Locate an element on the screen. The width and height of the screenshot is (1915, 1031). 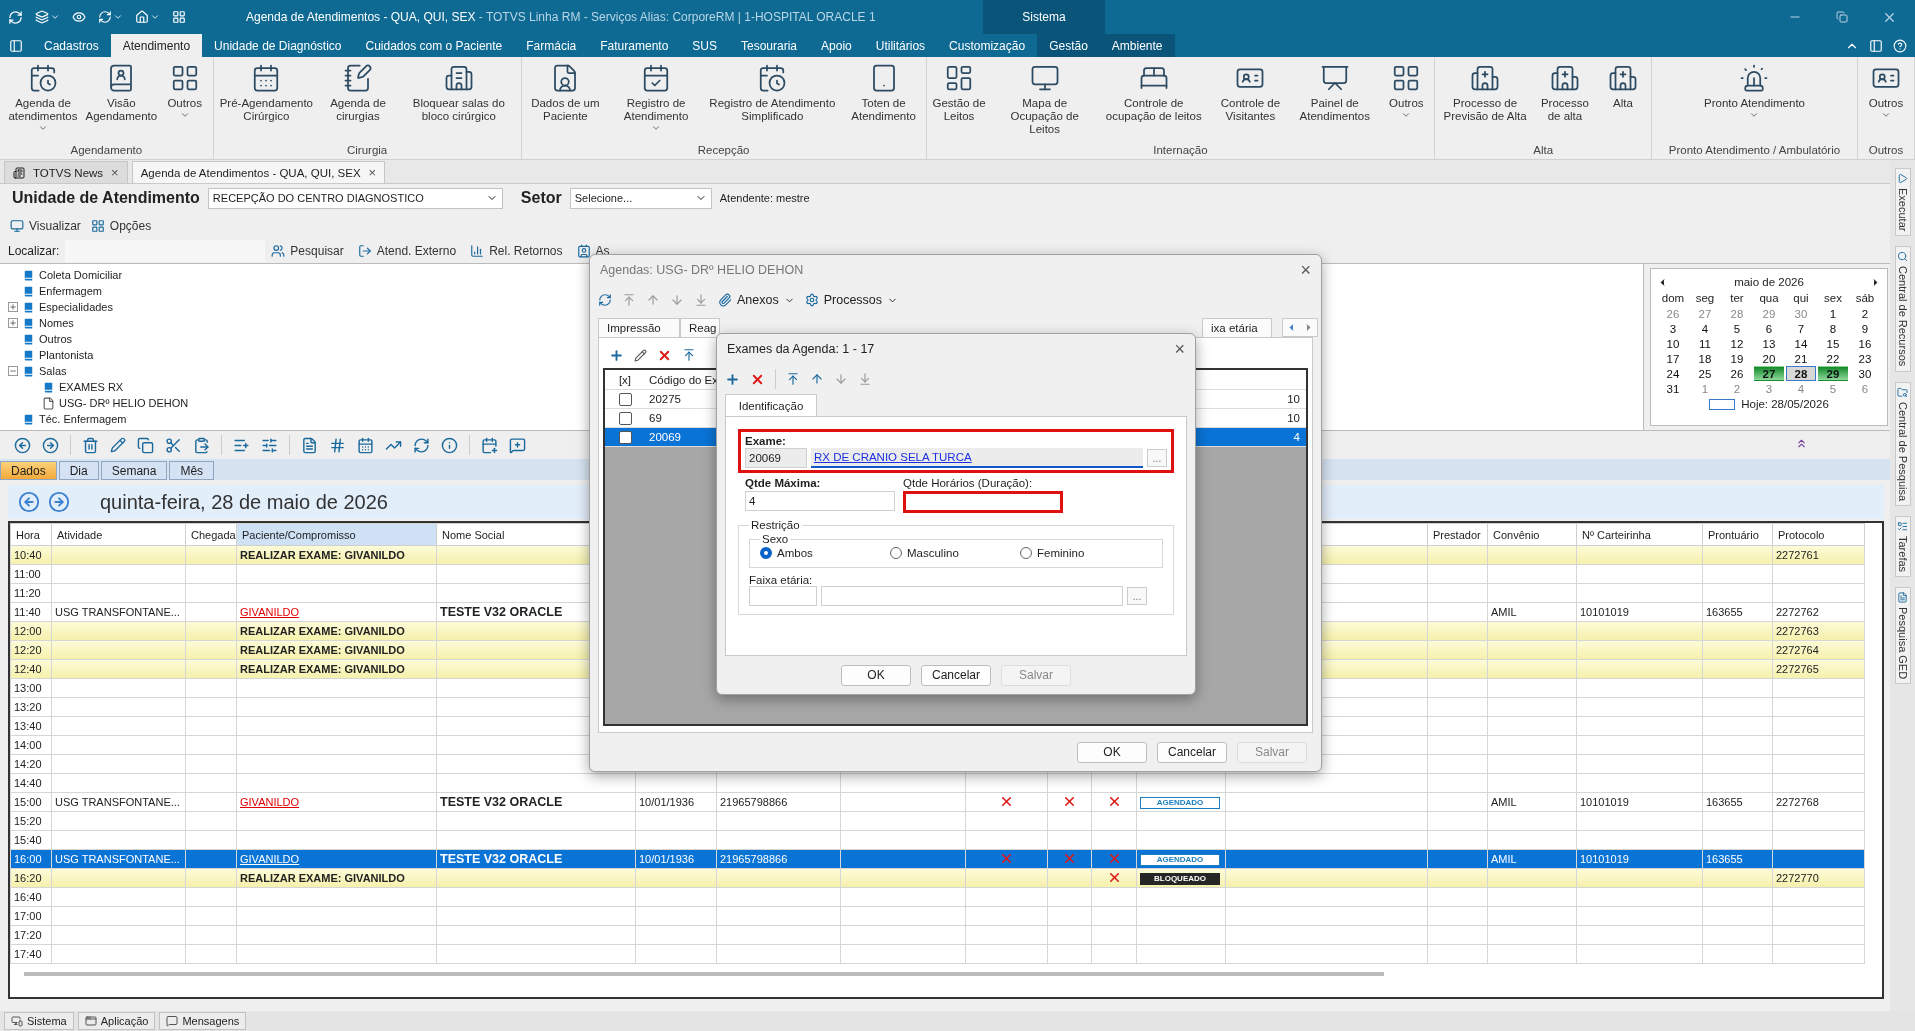
tree-item: Especialidades is located at coordinates (76, 307).